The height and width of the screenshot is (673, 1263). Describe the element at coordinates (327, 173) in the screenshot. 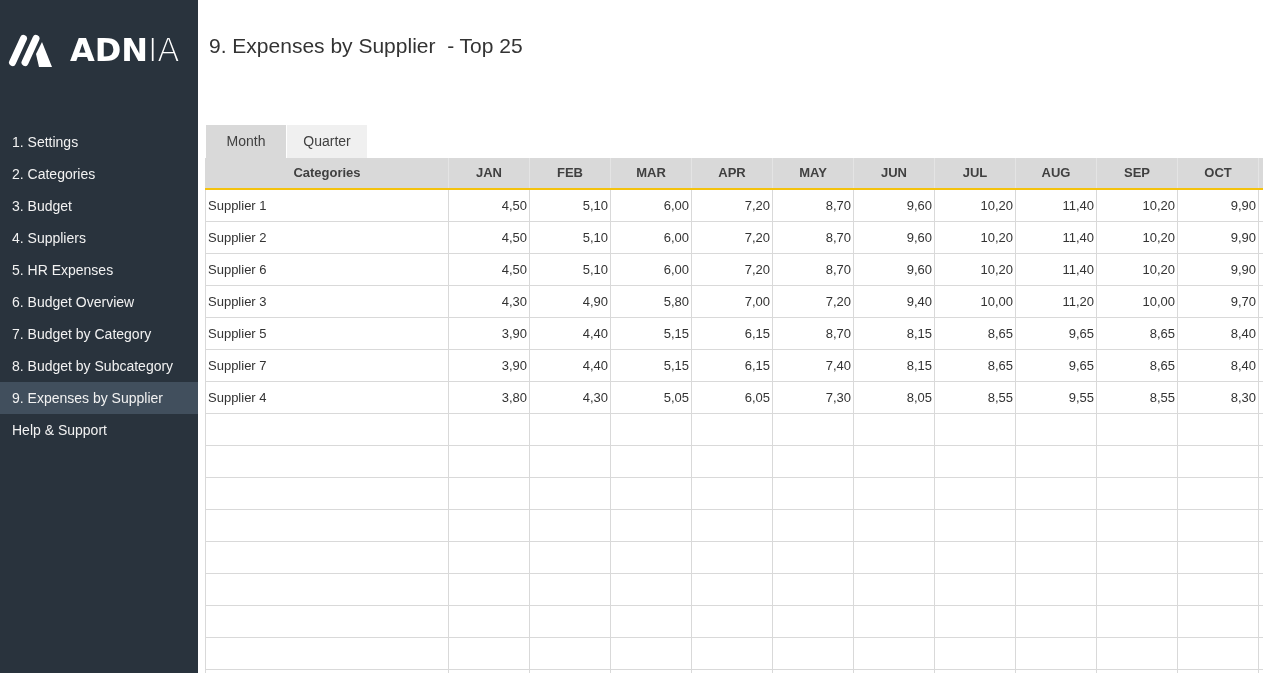

I see `column-header: Categories` at that location.